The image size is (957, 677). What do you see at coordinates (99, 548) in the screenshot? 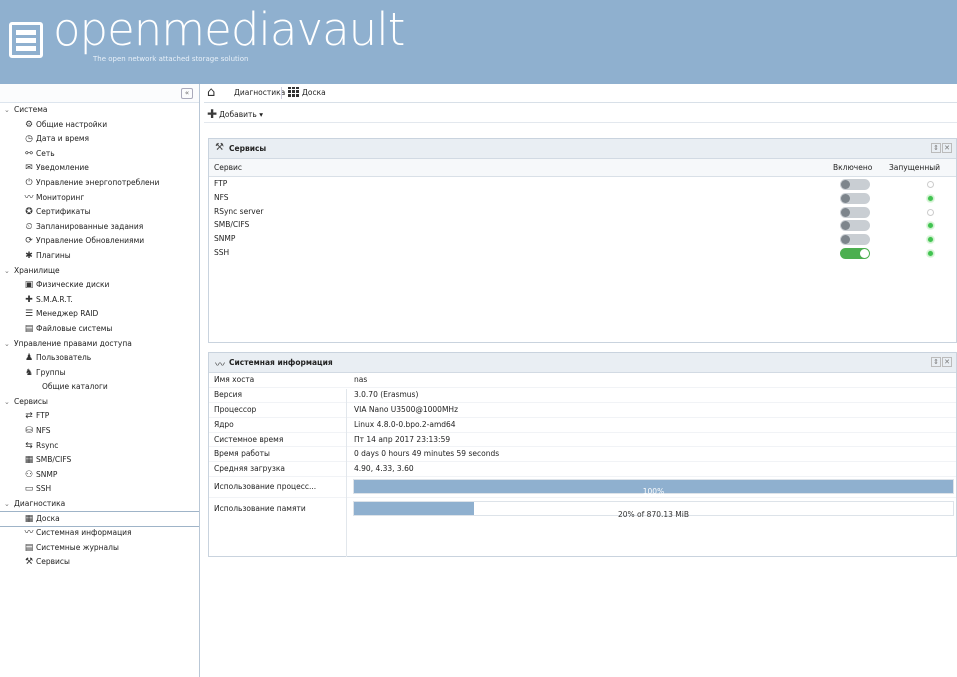
I see `sidebar-item-system-logs: ▤ Системные журналы` at bounding box center [99, 548].